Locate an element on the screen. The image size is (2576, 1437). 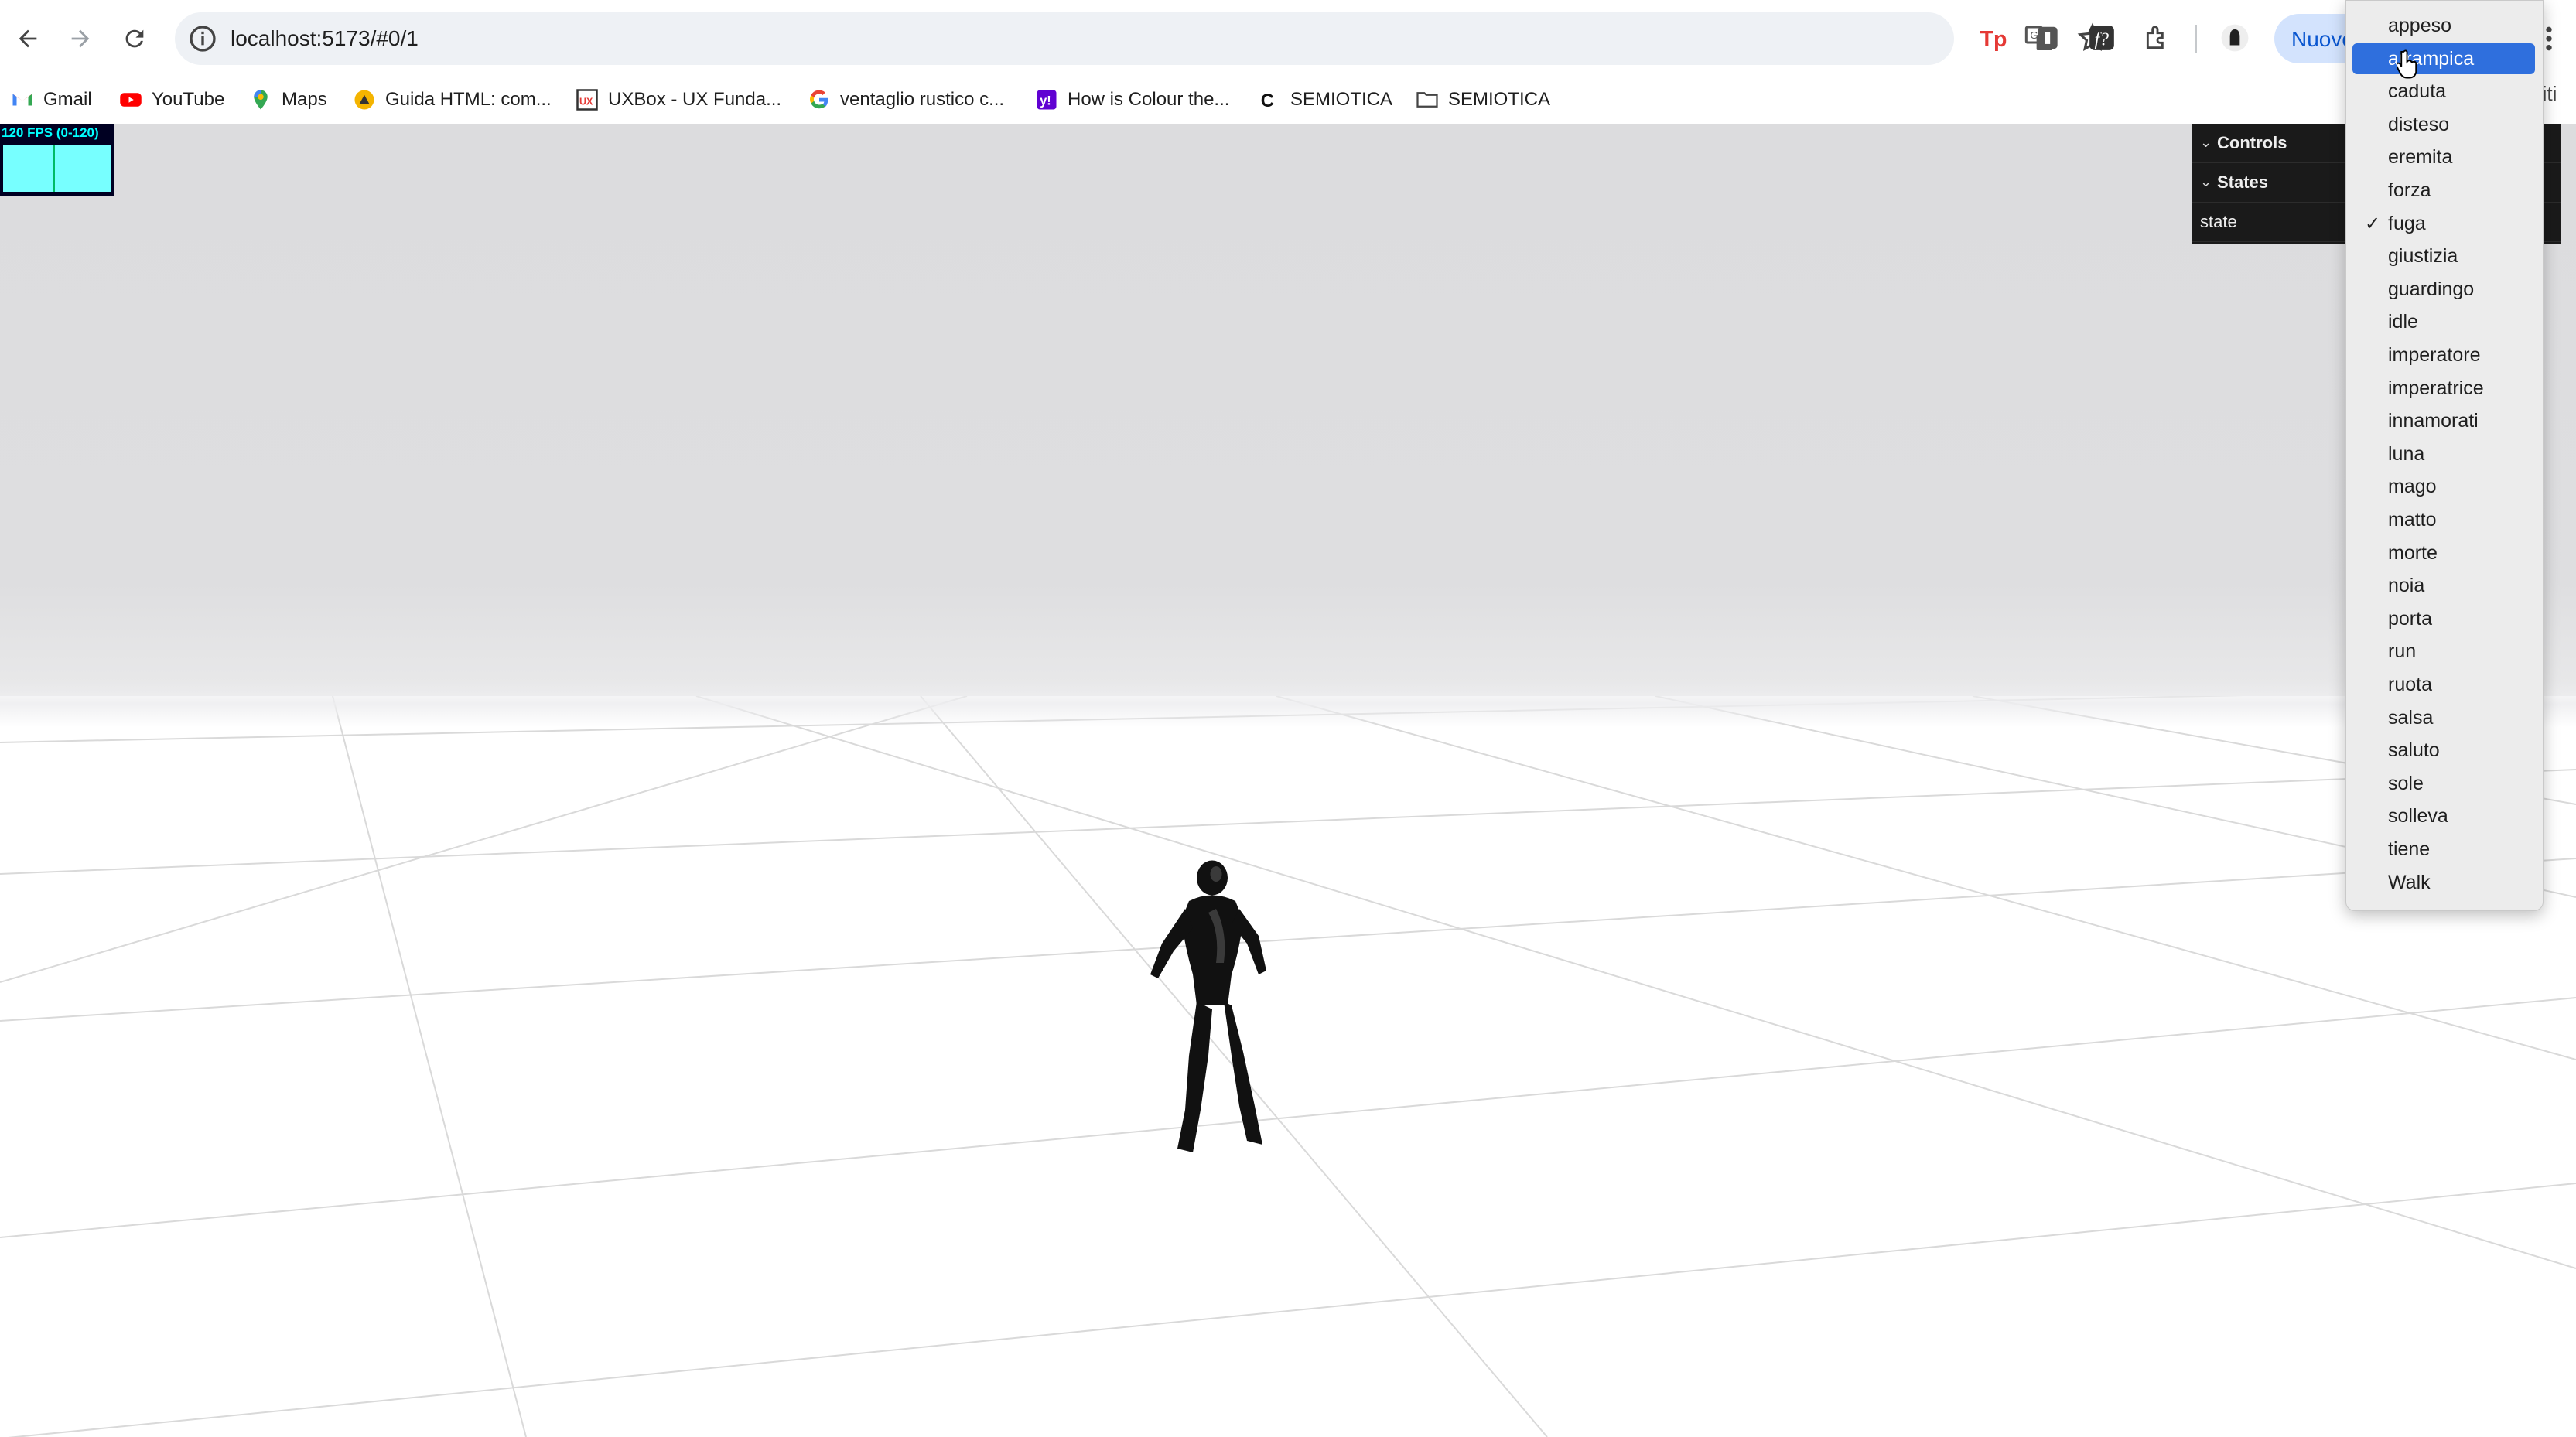
dropdown-option-label: noia is located at coordinates (2406, 586).